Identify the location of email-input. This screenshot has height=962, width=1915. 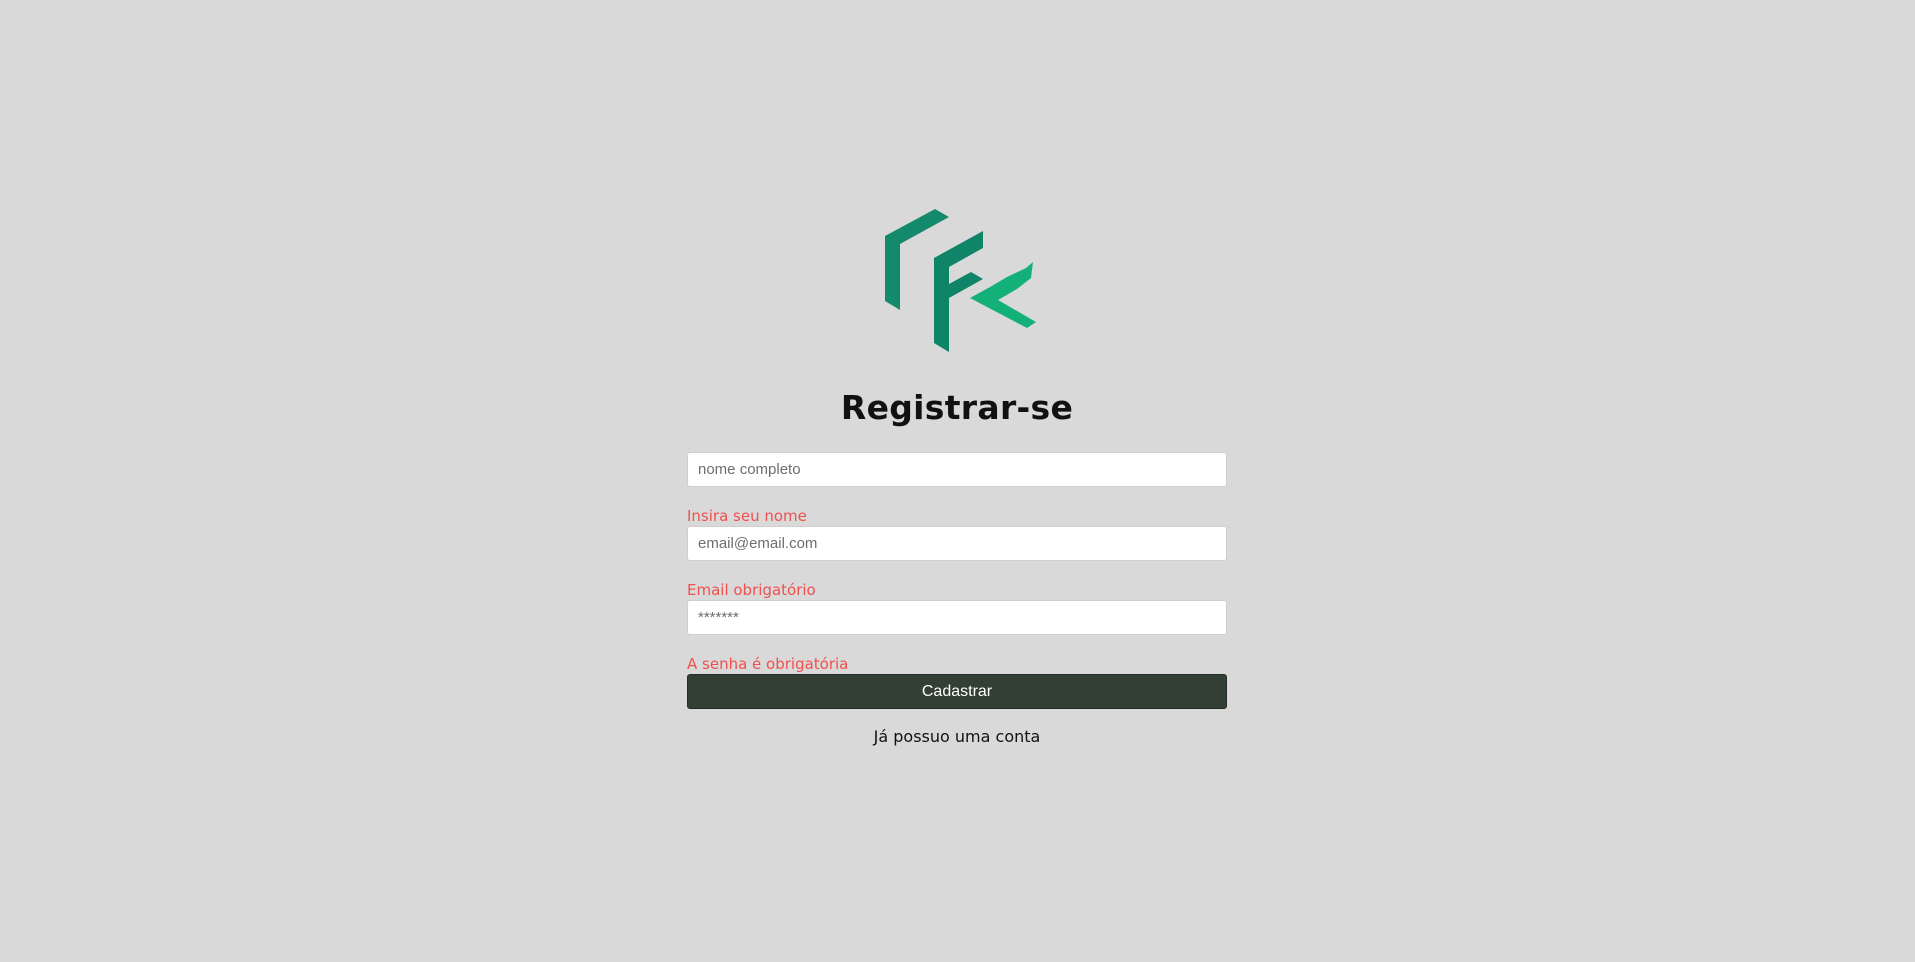
(957, 543).